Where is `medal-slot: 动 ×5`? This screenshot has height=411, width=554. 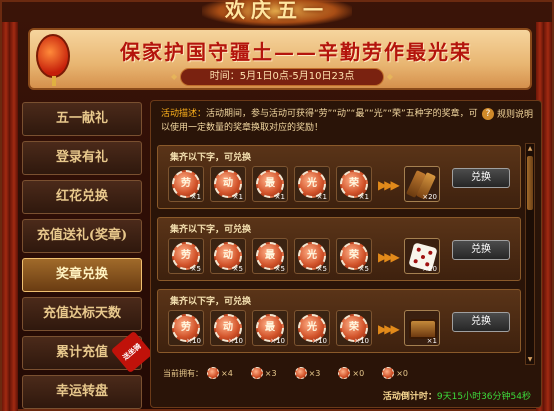
medal-slot: 动 ×5 is located at coordinates (228, 256).